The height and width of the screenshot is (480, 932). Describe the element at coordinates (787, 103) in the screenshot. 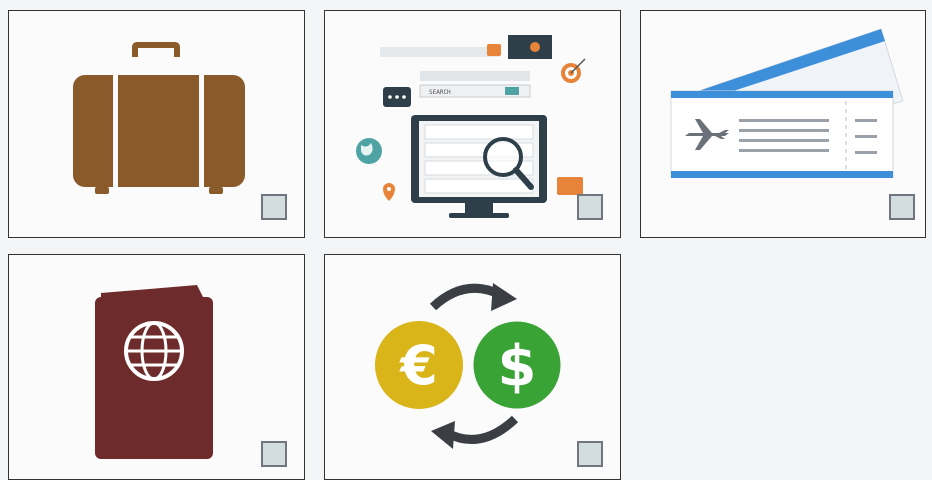

I see `plane-ticket-icon` at that location.